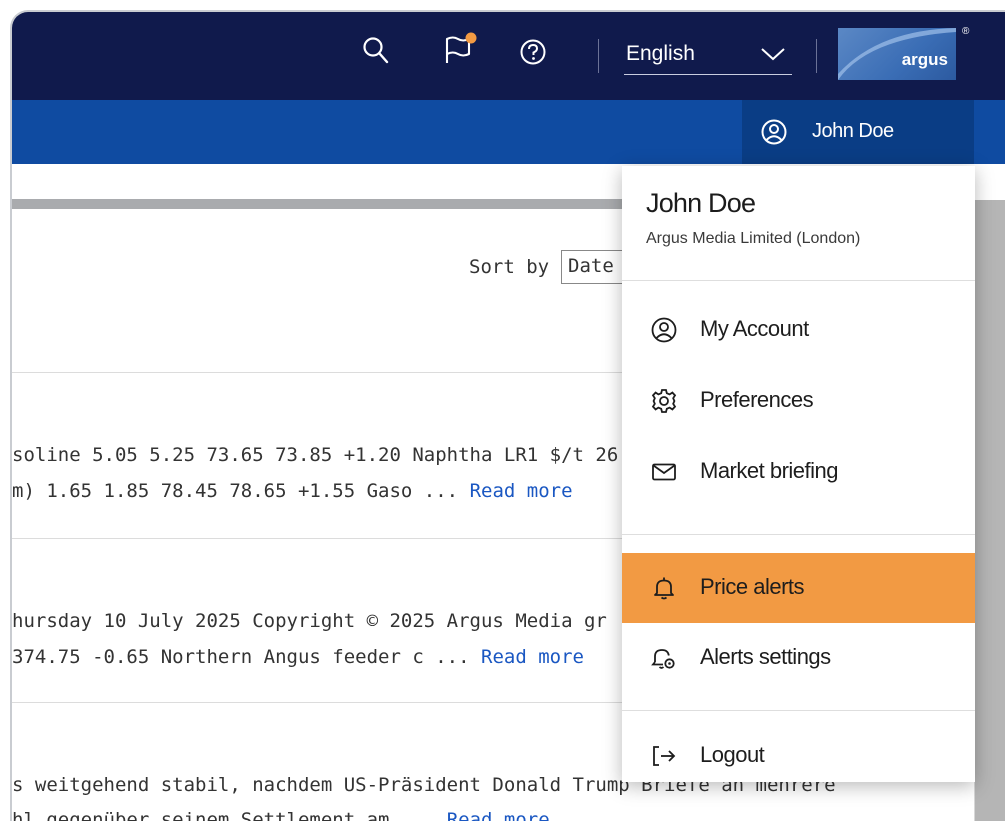  I want to click on divider-bar, so click(332, 204).